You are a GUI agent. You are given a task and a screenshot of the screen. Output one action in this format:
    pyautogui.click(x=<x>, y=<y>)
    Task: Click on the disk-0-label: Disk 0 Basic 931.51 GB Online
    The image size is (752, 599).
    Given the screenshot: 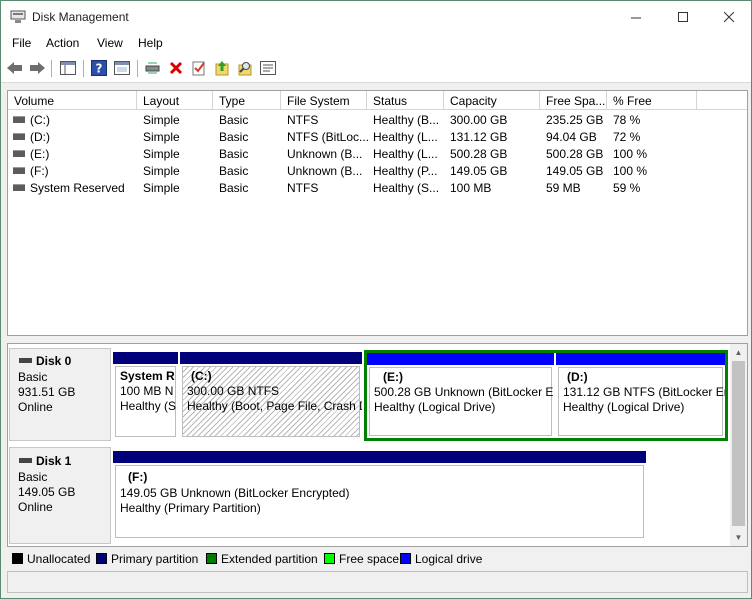 What is the action you would take?
    pyautogui.click(x=60, y=394)
    